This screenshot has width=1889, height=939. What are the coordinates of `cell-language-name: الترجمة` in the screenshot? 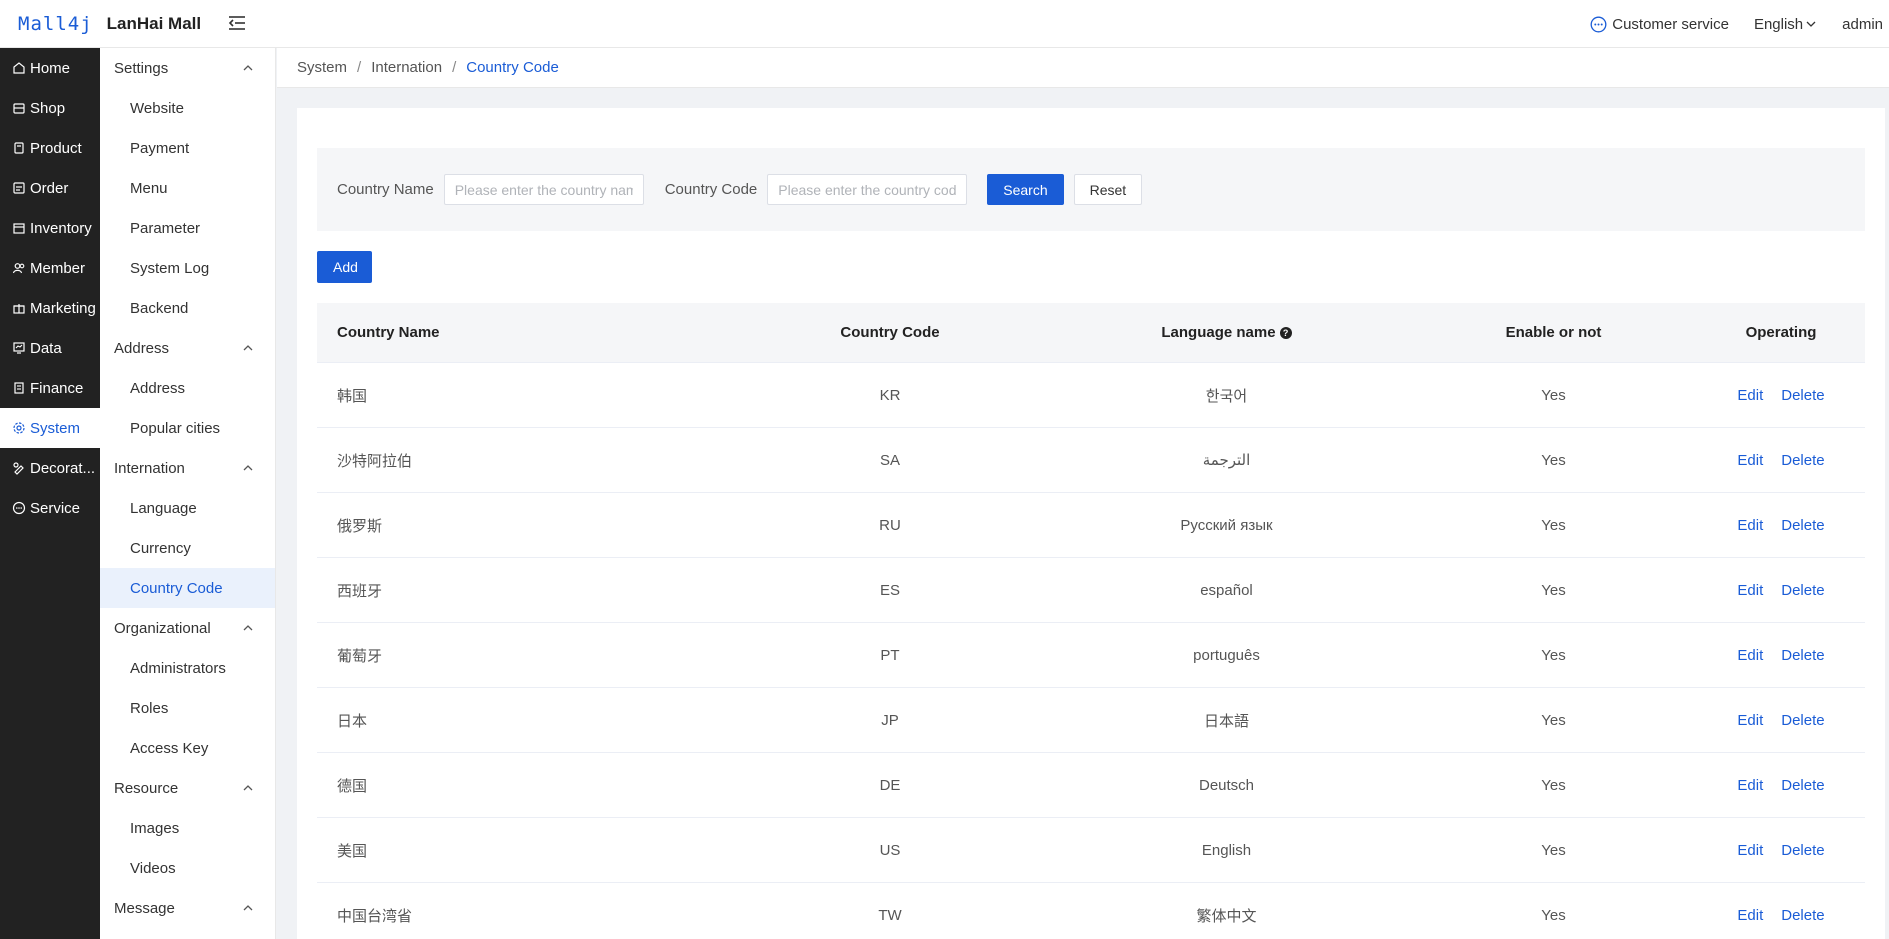 It's located at (1226, 460).